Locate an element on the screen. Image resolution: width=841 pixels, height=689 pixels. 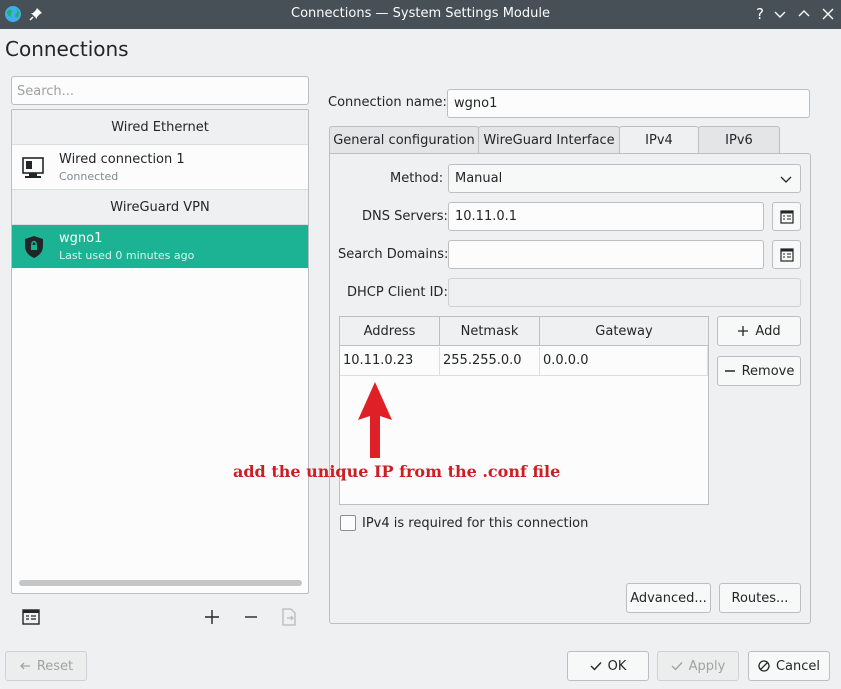
group-header-vpn: WireGuard VPN is located at coordinates (160, 207).